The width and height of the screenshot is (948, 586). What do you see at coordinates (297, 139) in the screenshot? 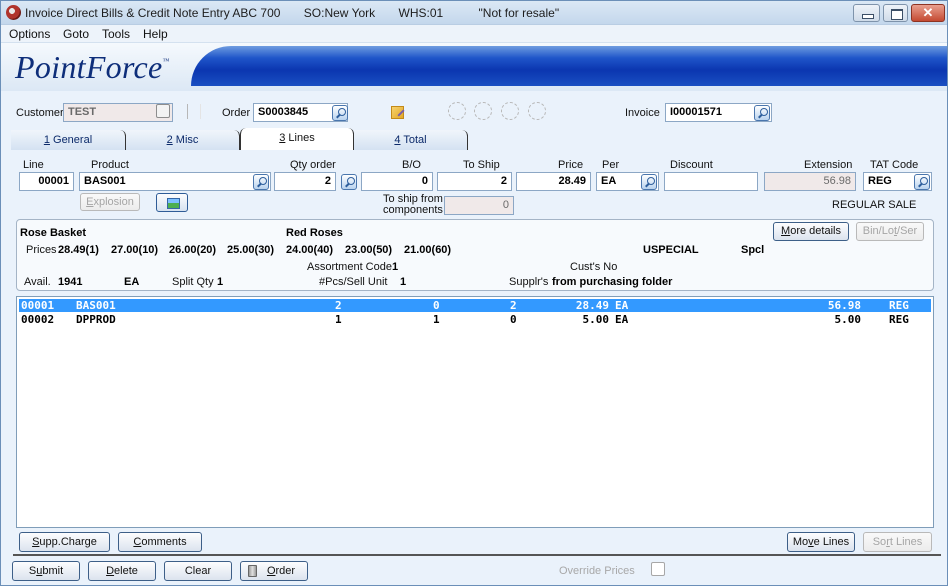
I see `tab-lines: 3 Lines` at bounding box center [297, 139].